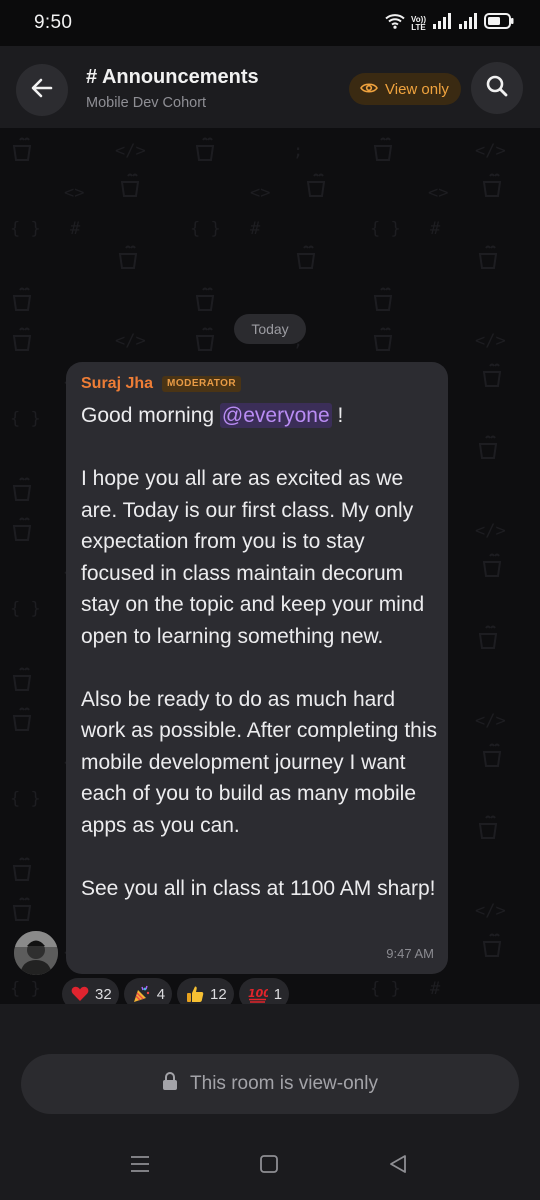  Describe the element at coordinates (90, 991) in the screenshot. I see `reaction-chip: 32` at that location.